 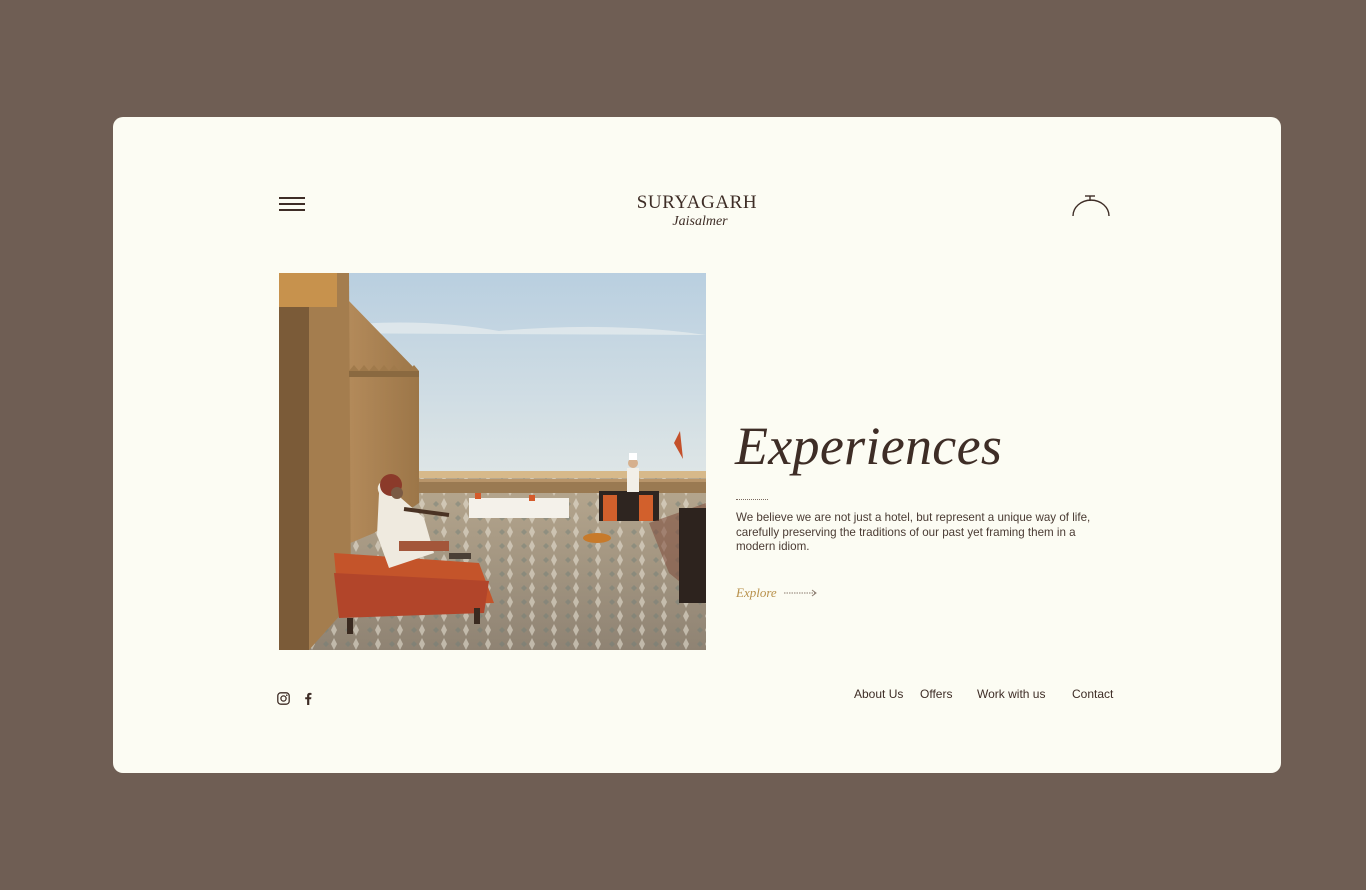 What do you see at coordinates (292, 205) in the screenshot?
I see `hamburger-menu-icon` at bounding box center [292, 205].